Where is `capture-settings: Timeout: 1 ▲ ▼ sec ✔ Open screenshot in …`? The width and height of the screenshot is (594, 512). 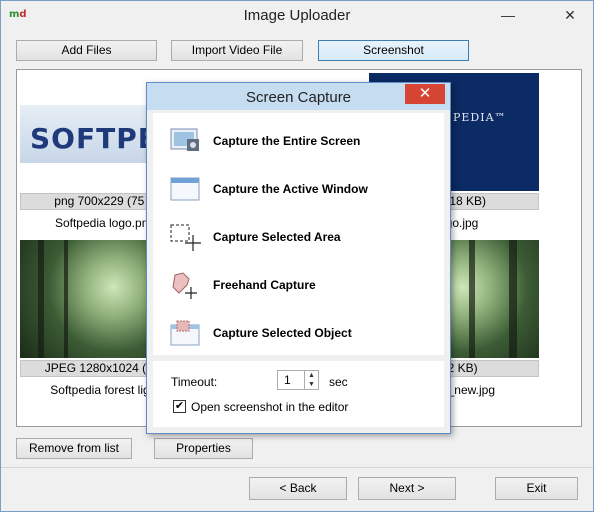
capture-settings: Timeout: 1 ▲ ▼ sec ✔ Open screenshot in … is located at coordinates (298, 394).